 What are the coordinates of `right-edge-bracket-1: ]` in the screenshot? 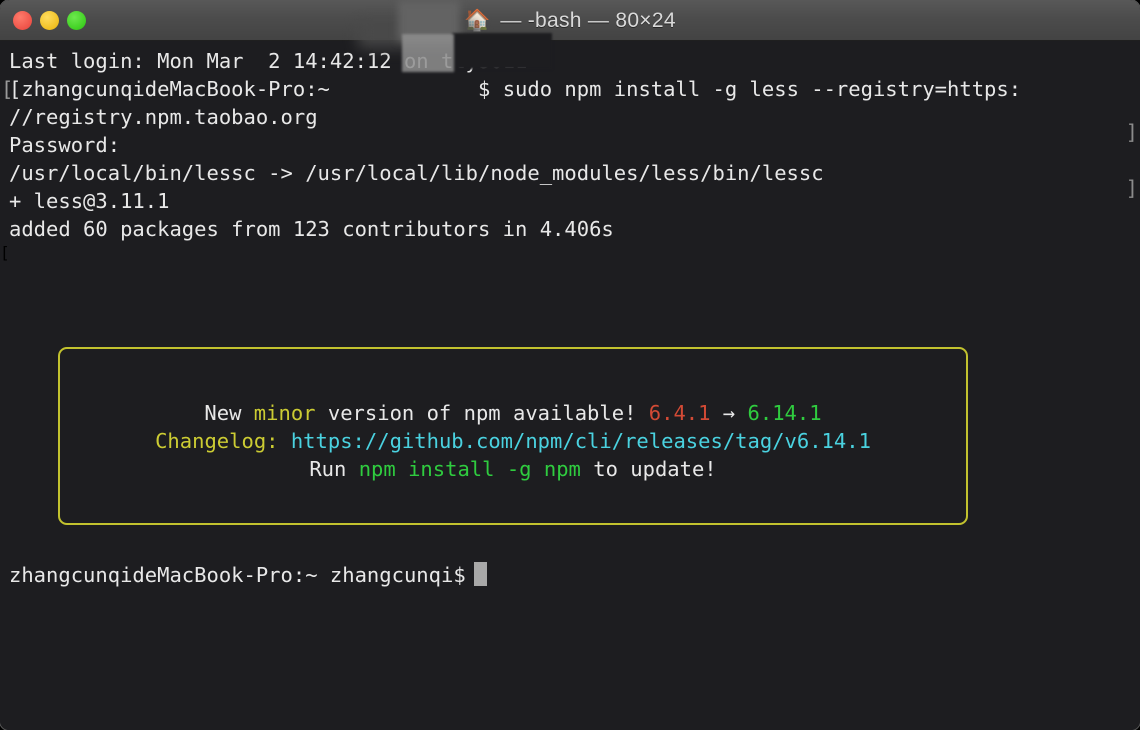 It's located at (1131, 132).